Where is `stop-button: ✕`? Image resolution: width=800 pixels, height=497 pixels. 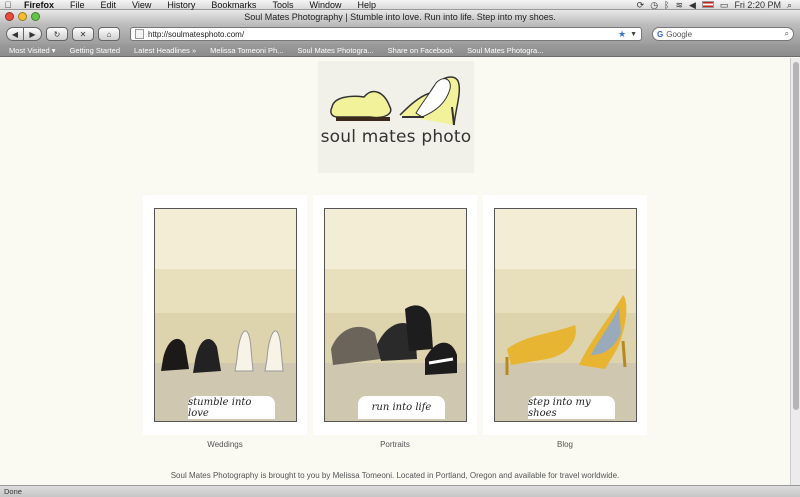 stop-button: ✕ is located at coordinates (83, 34).